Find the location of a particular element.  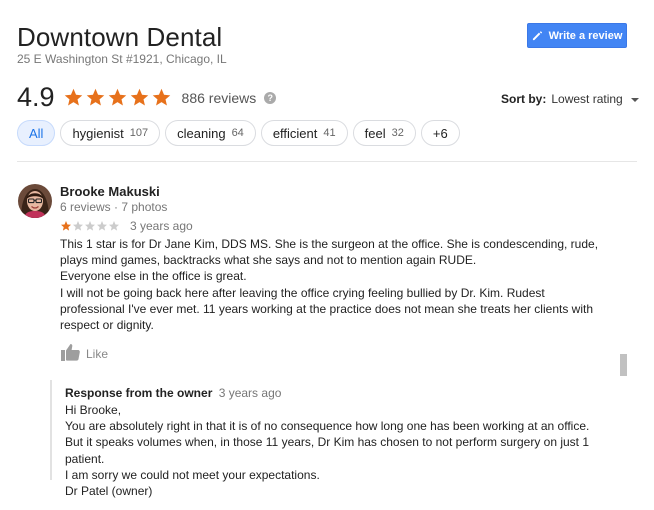

thumbs-up-icon is located at coordinates (70, 352).